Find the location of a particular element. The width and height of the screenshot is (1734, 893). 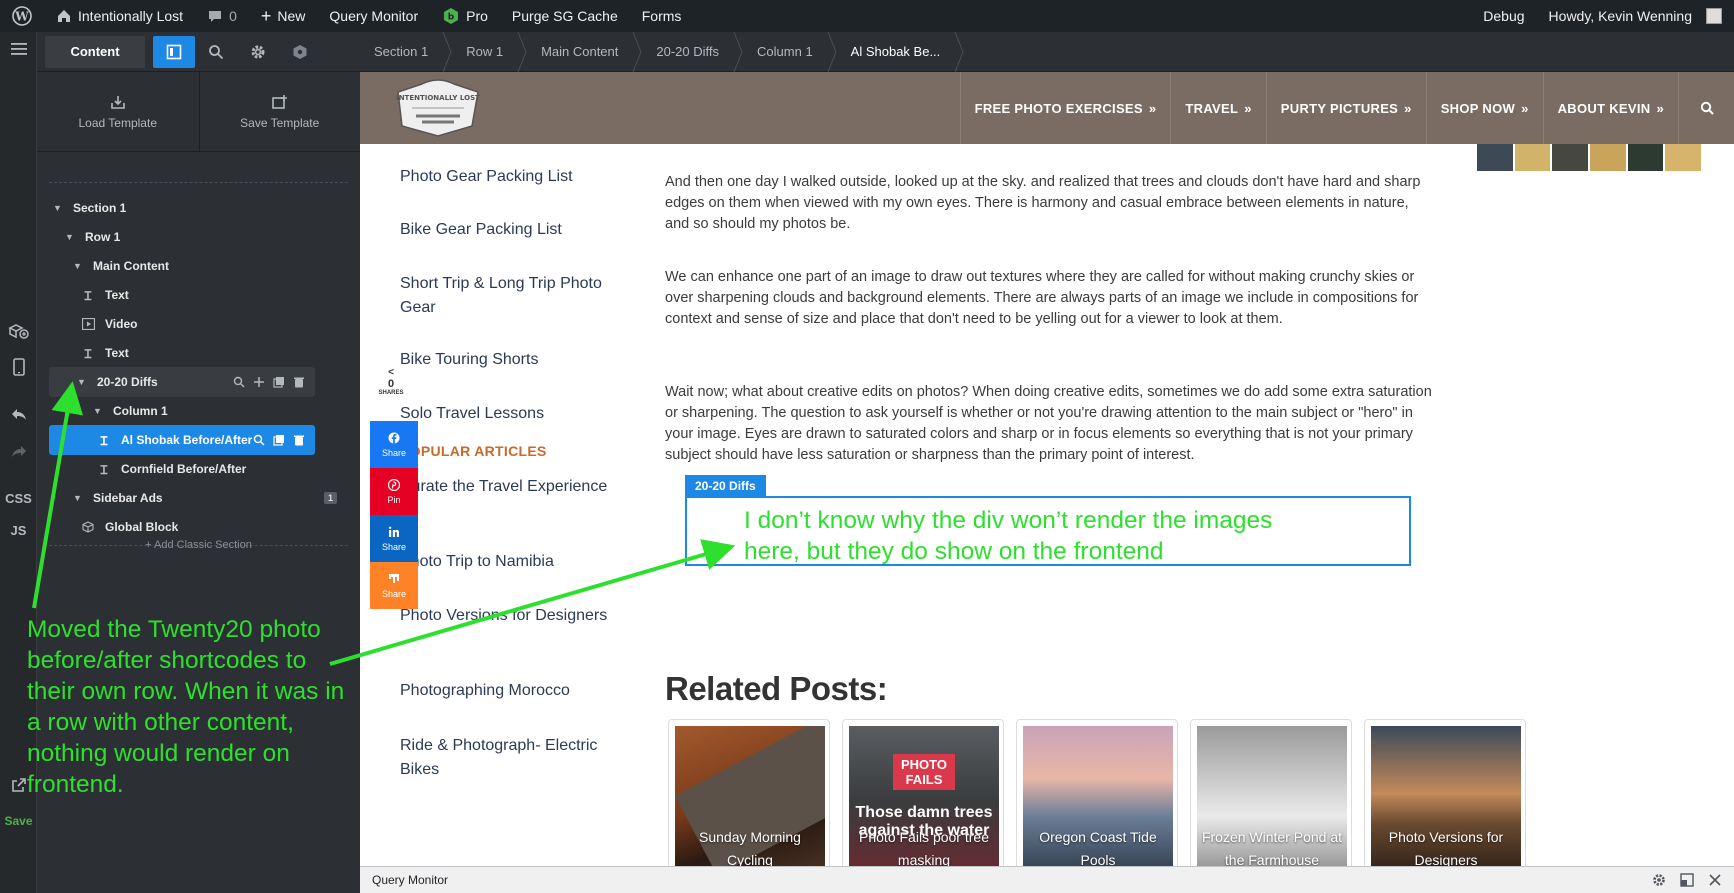

save-template-button: Save Template is located at coordinates (279, 111).